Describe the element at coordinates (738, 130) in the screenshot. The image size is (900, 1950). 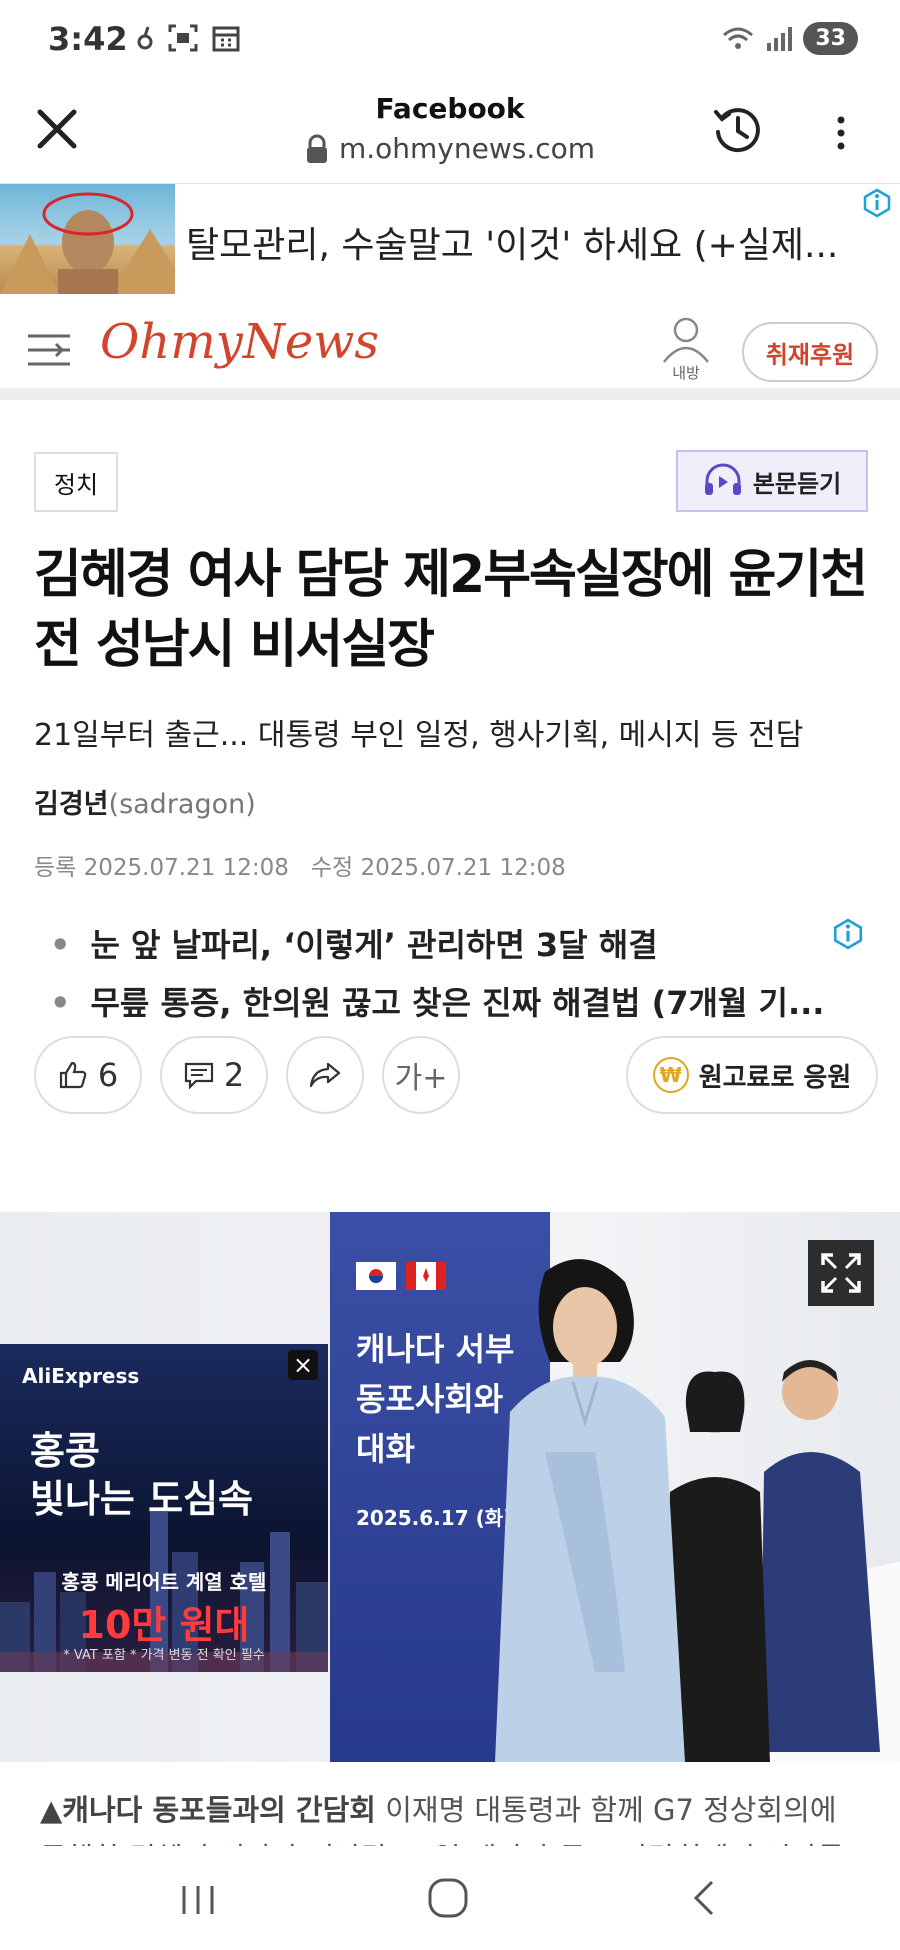
I see `history-icon` at that location.